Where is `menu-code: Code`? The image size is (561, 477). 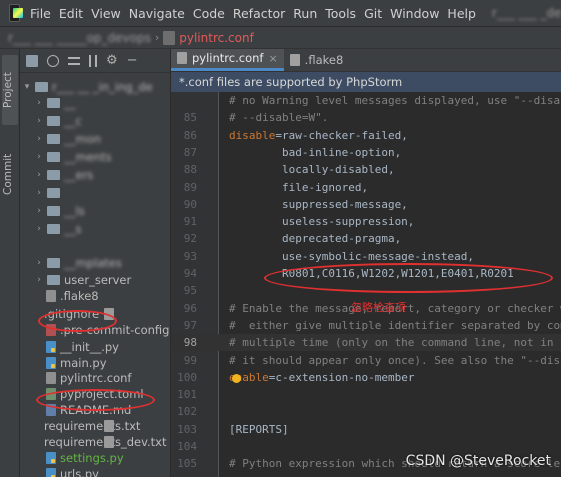
menu-code: Code is located at coordinates (209, 13).